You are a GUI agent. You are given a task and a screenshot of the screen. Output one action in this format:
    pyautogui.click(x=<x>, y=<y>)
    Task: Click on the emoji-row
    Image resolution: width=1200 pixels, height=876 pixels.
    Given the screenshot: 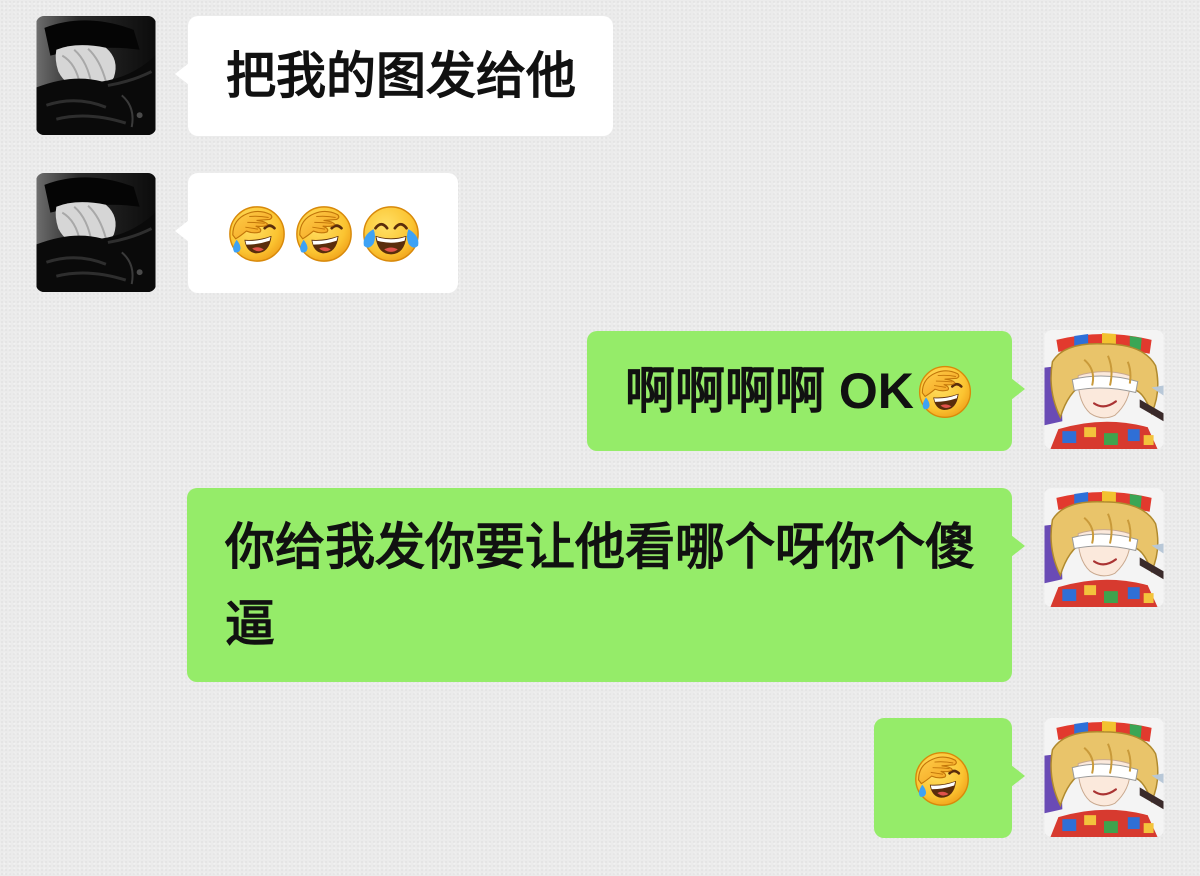 What is the action you would take?
    pyautogui.click(x=324, y=233)
    